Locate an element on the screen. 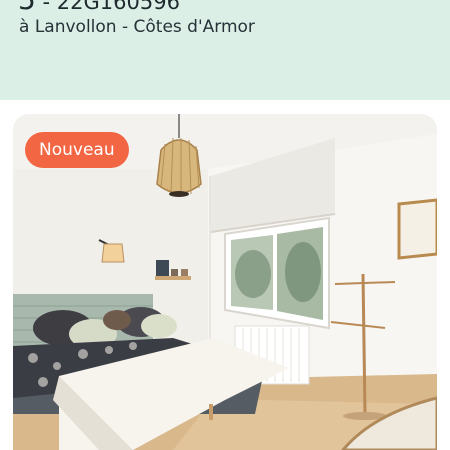  listing-number: 5 is located at coordinates (27, 8).